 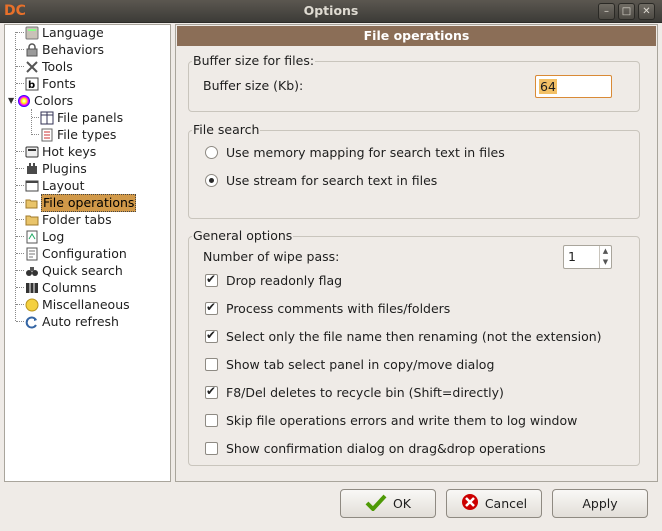 I want to click on tools-icon, so click(x=32, y=67).